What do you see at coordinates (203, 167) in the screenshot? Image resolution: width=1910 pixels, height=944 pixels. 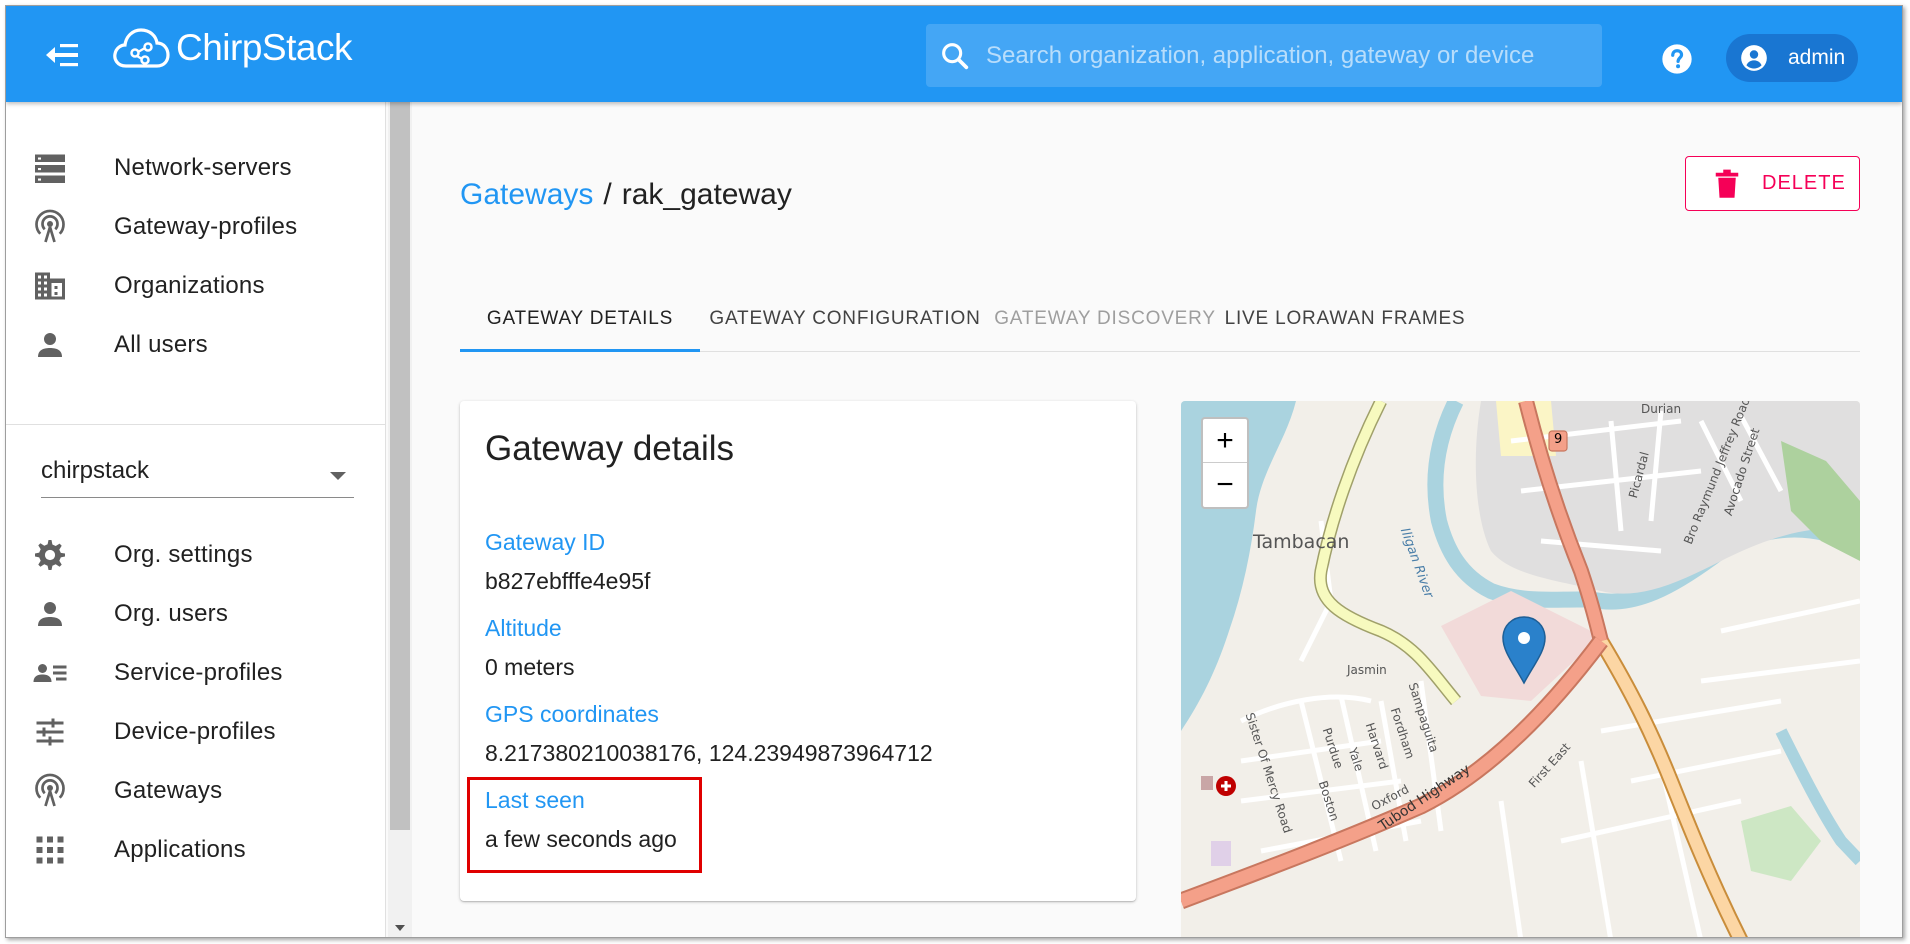 I see `sidebar-item-label: Network-servers` at bounding box center [203, 167].